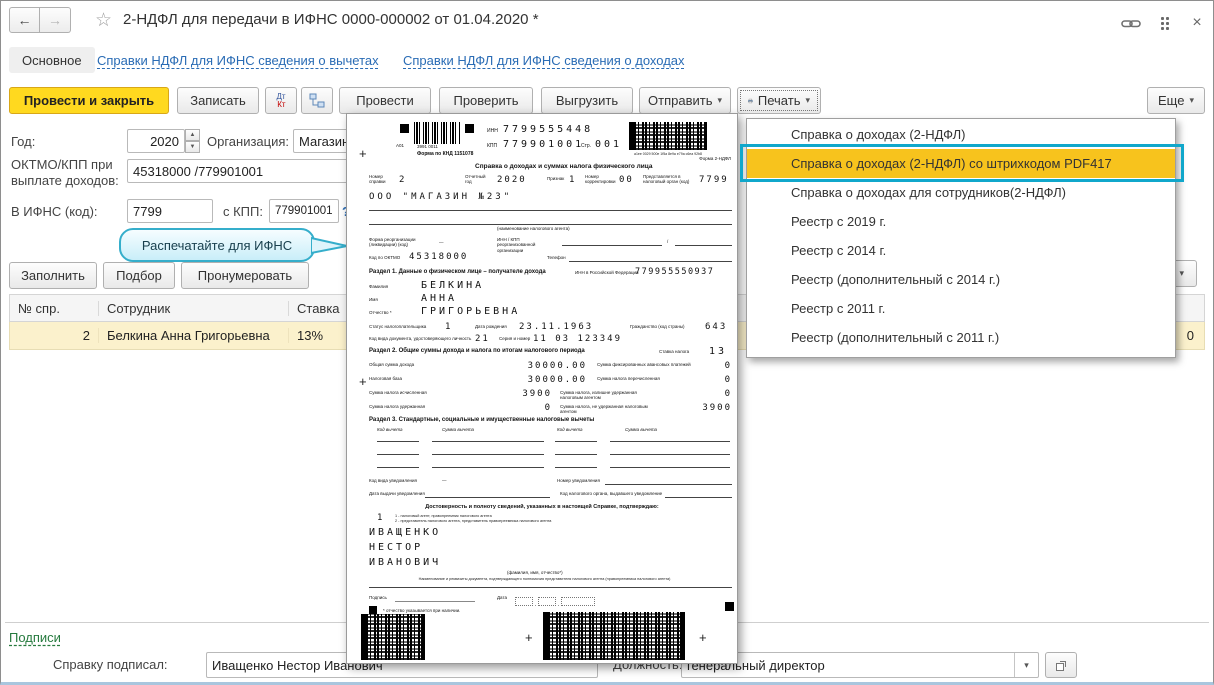 Image resolution: width=1214 pixels, height=685 pixels. I want to click on link-icon, so click(1131, 23).